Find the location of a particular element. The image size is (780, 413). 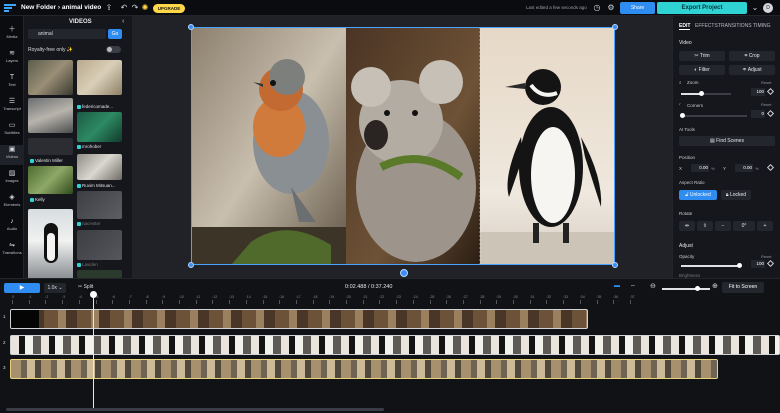

rail-item-images: ▨ Images is located at coordinates (12, 176).